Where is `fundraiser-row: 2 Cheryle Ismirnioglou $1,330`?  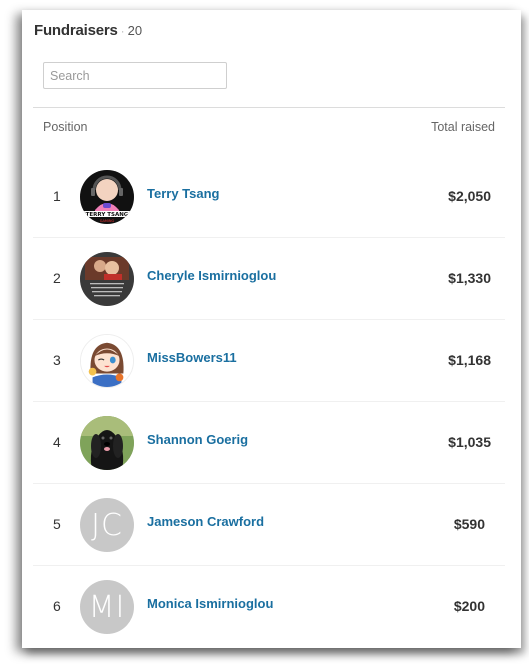
fundraiser-row: 2 Cheryle Ismirnioglou $1,330 is located at coordinates (269, 279).